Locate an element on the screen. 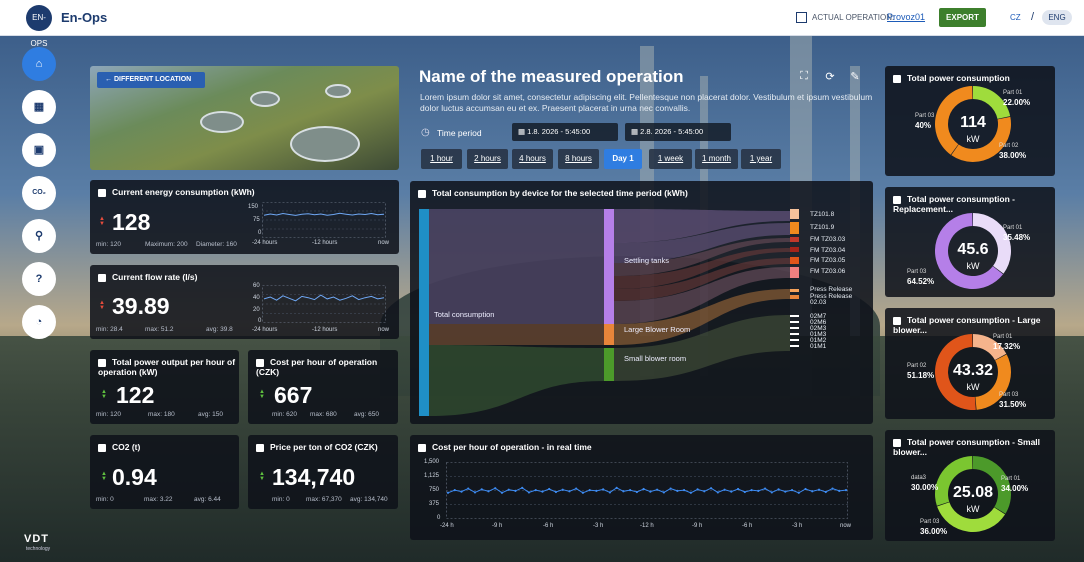  energy-ytick: 0 is located at coordinates (260, 233).